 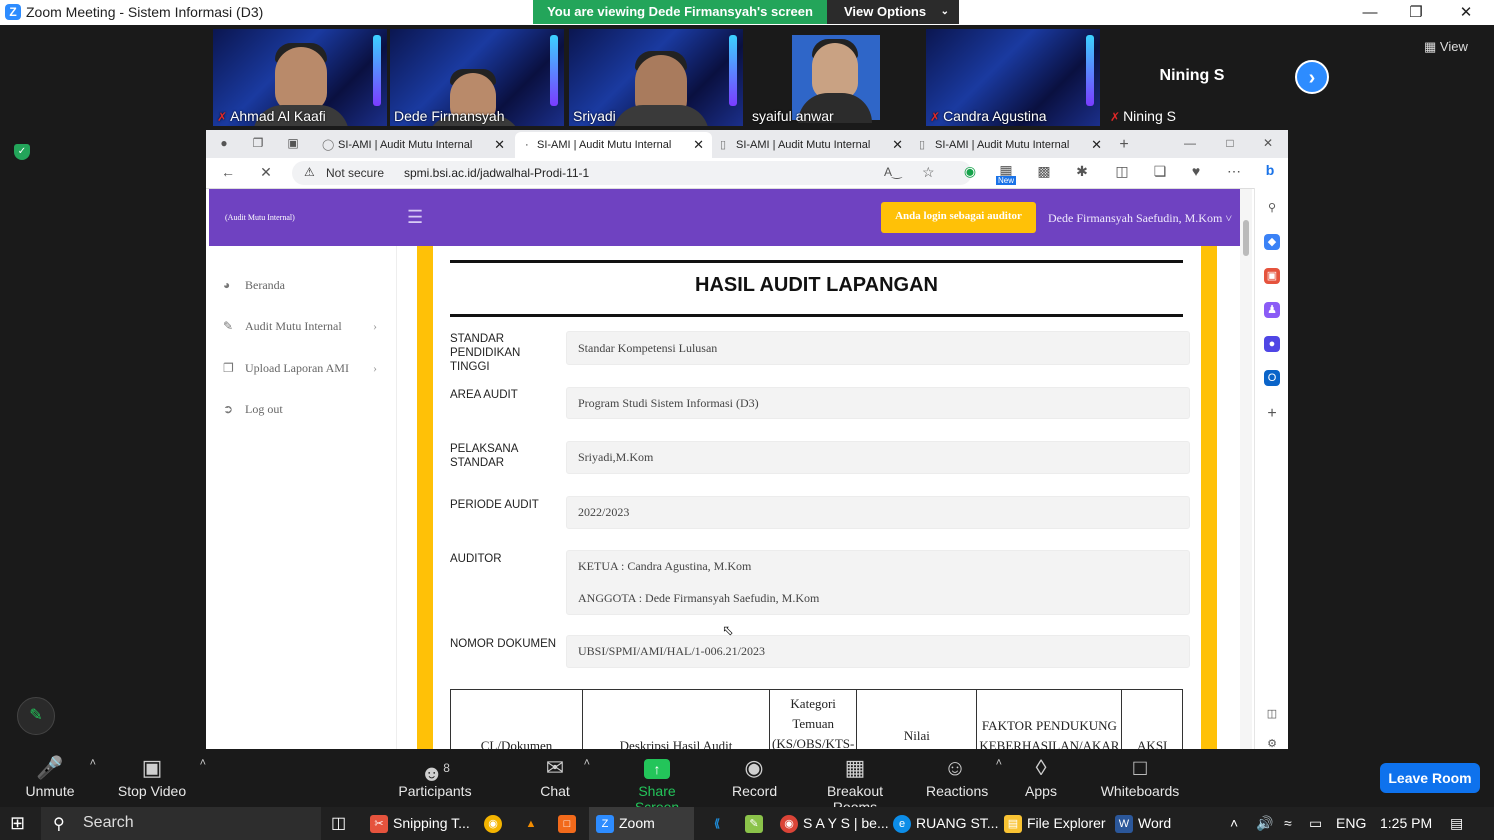 What do you see at coordinates (1312, 77) in the screenshot?
I see `next-page-arrow-icon: ›` at bounding box center [1312, 77].